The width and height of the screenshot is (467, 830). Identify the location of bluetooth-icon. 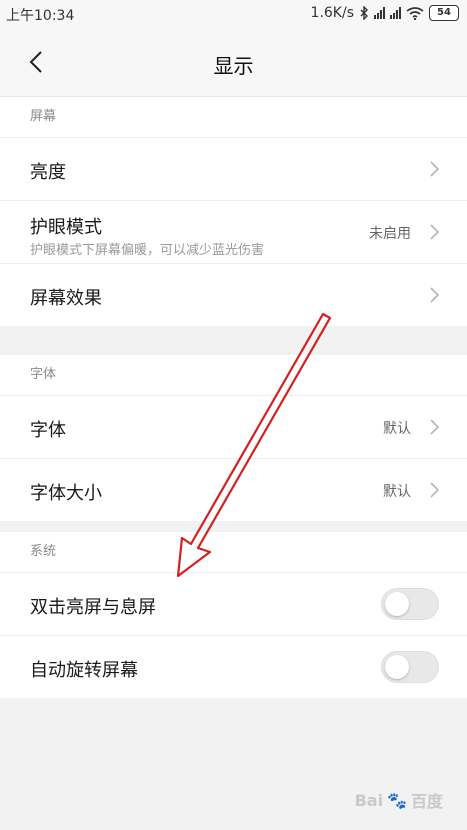
(364, 13).